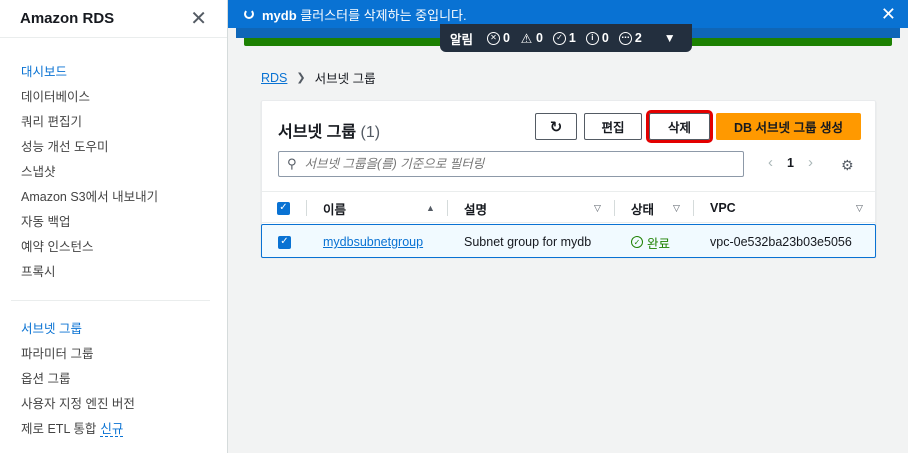  What do you see at coordinates (659, 243) in the screenshot?
I see `status-text: 완료` at bounding box center [659, 243].